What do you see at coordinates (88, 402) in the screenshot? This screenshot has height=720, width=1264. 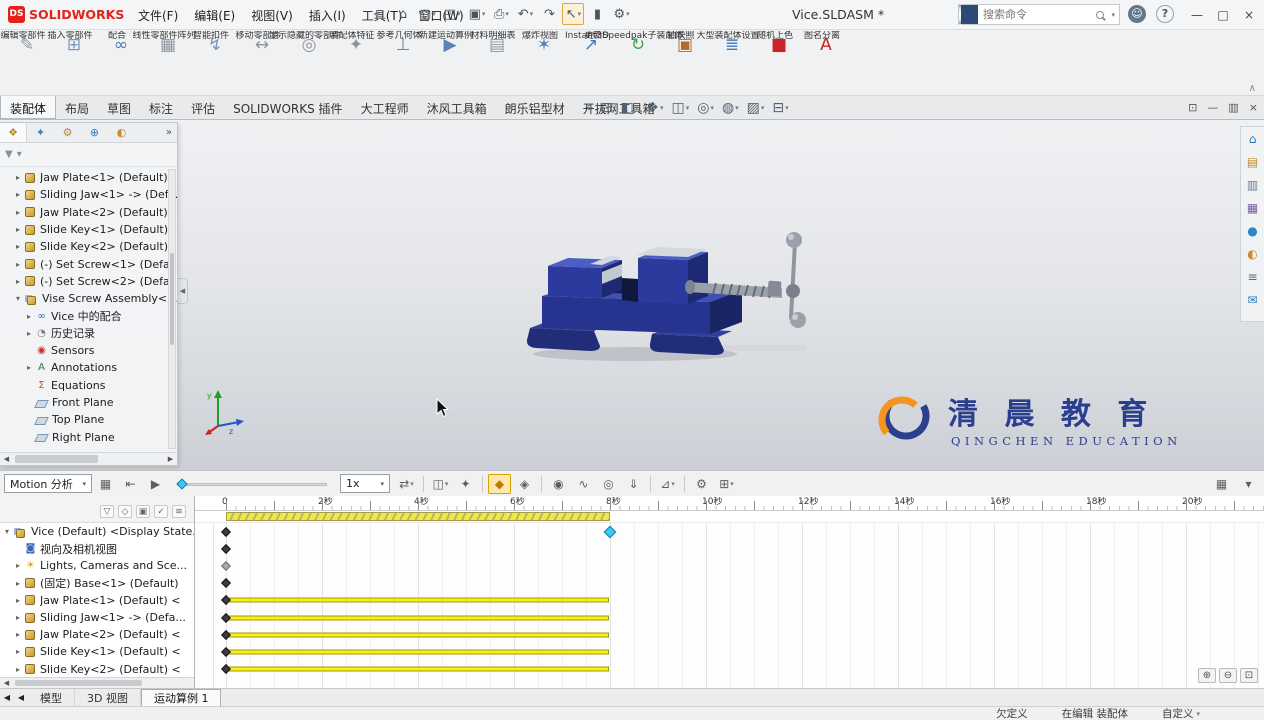 I see `feature-tree-item: Front Plane` at bounding box center [88, 402].